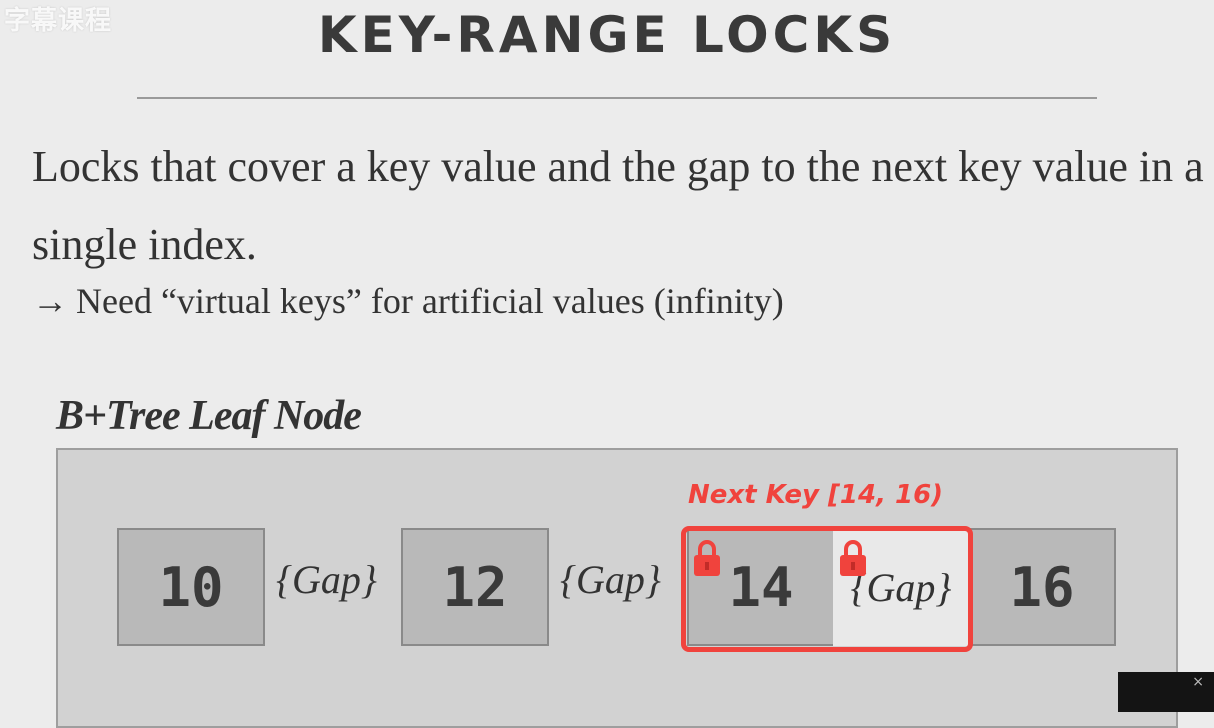  Describe the element at coordinates (827, 589) in the screenshot. I see `next-key-highlight` at that location.